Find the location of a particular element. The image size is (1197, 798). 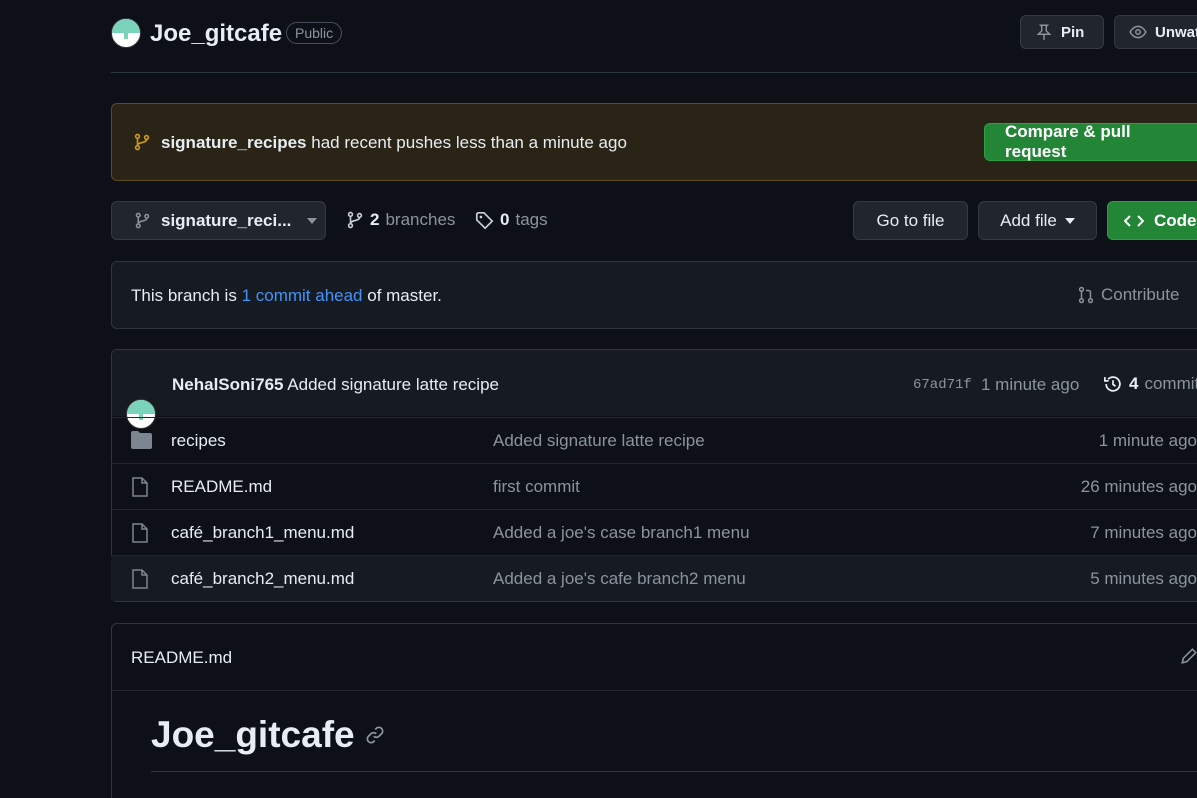

commit-history-link: 4 commits is located at coordinates (1150, 384).